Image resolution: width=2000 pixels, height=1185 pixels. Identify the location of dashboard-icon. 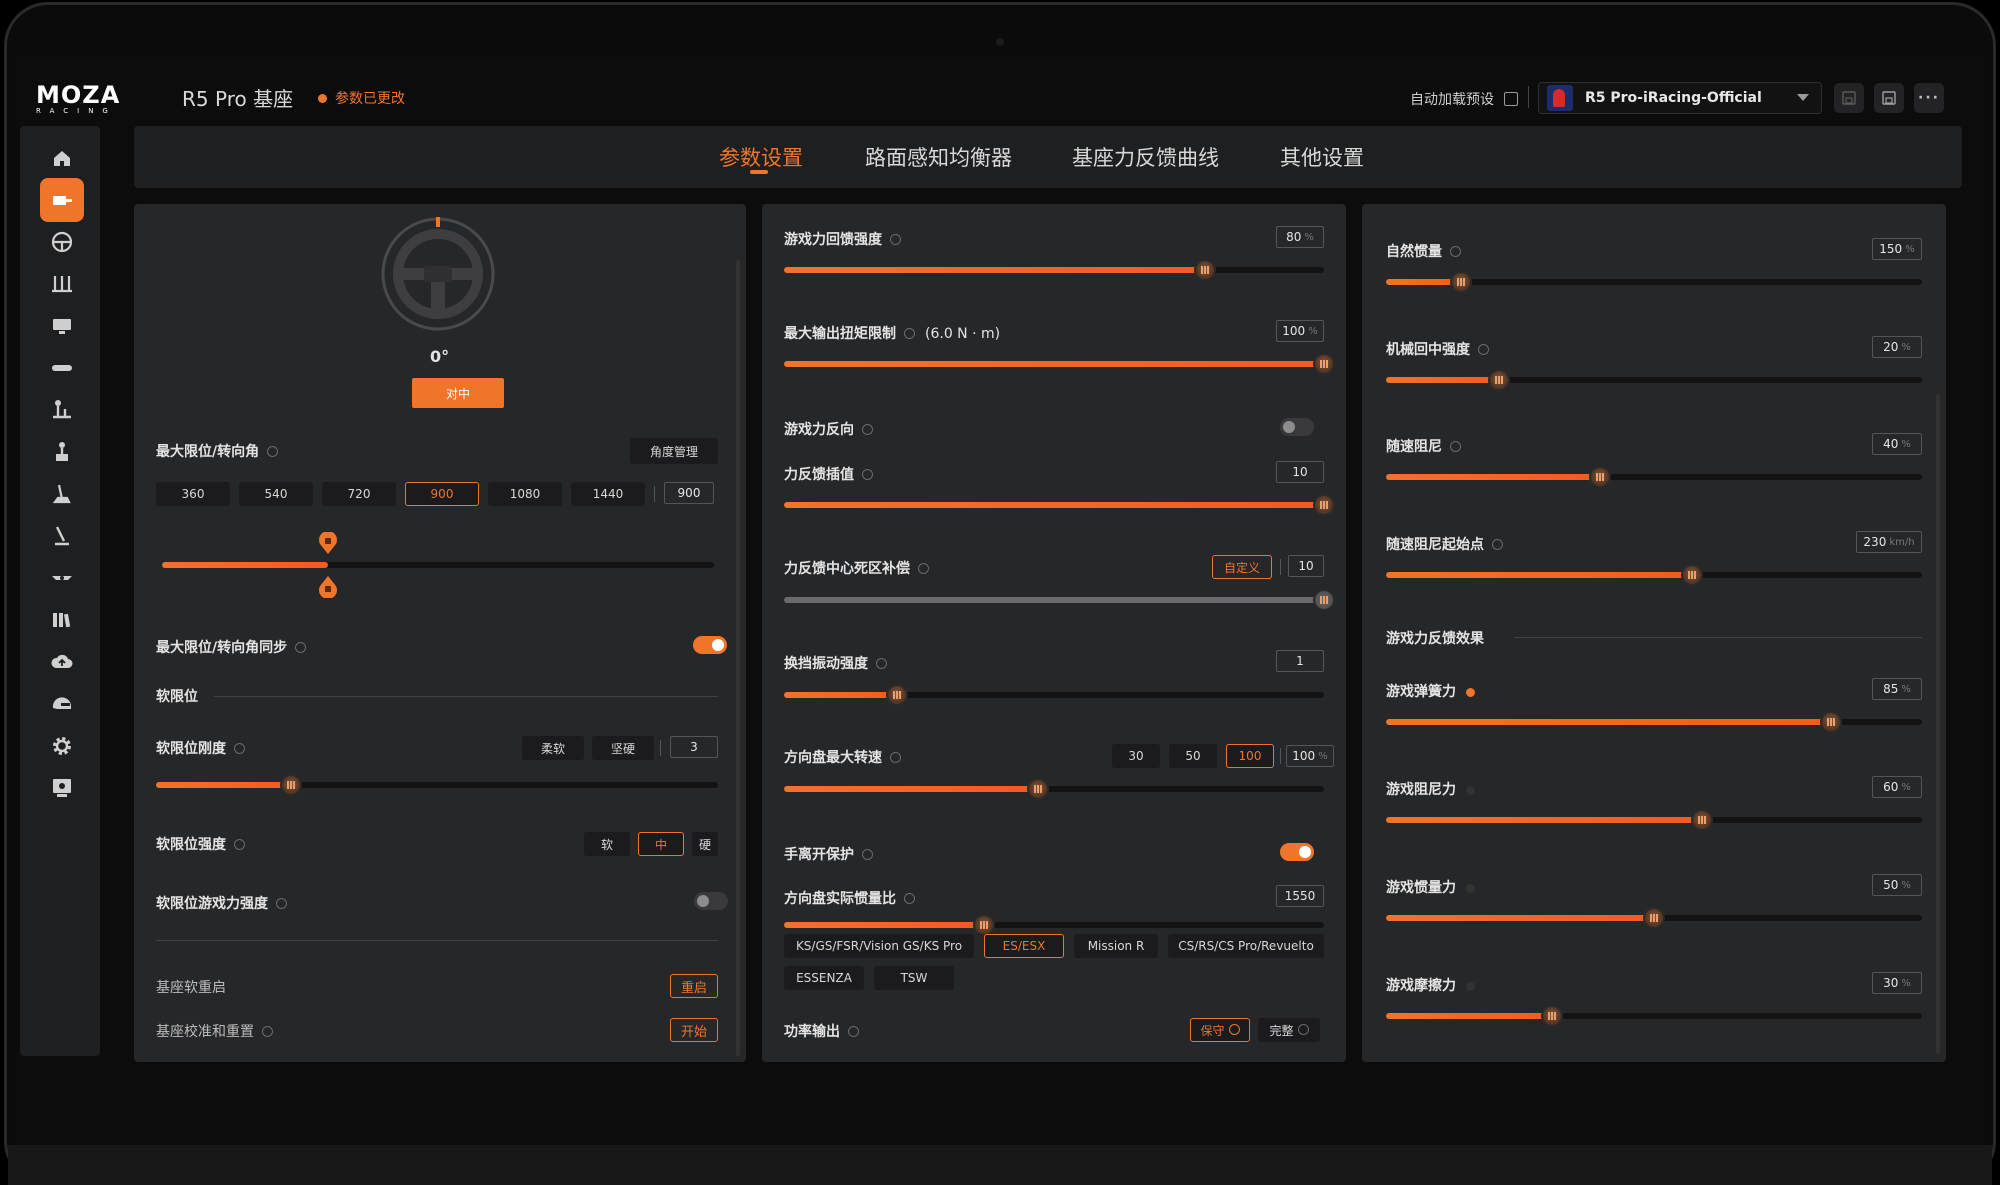
(62, 326).